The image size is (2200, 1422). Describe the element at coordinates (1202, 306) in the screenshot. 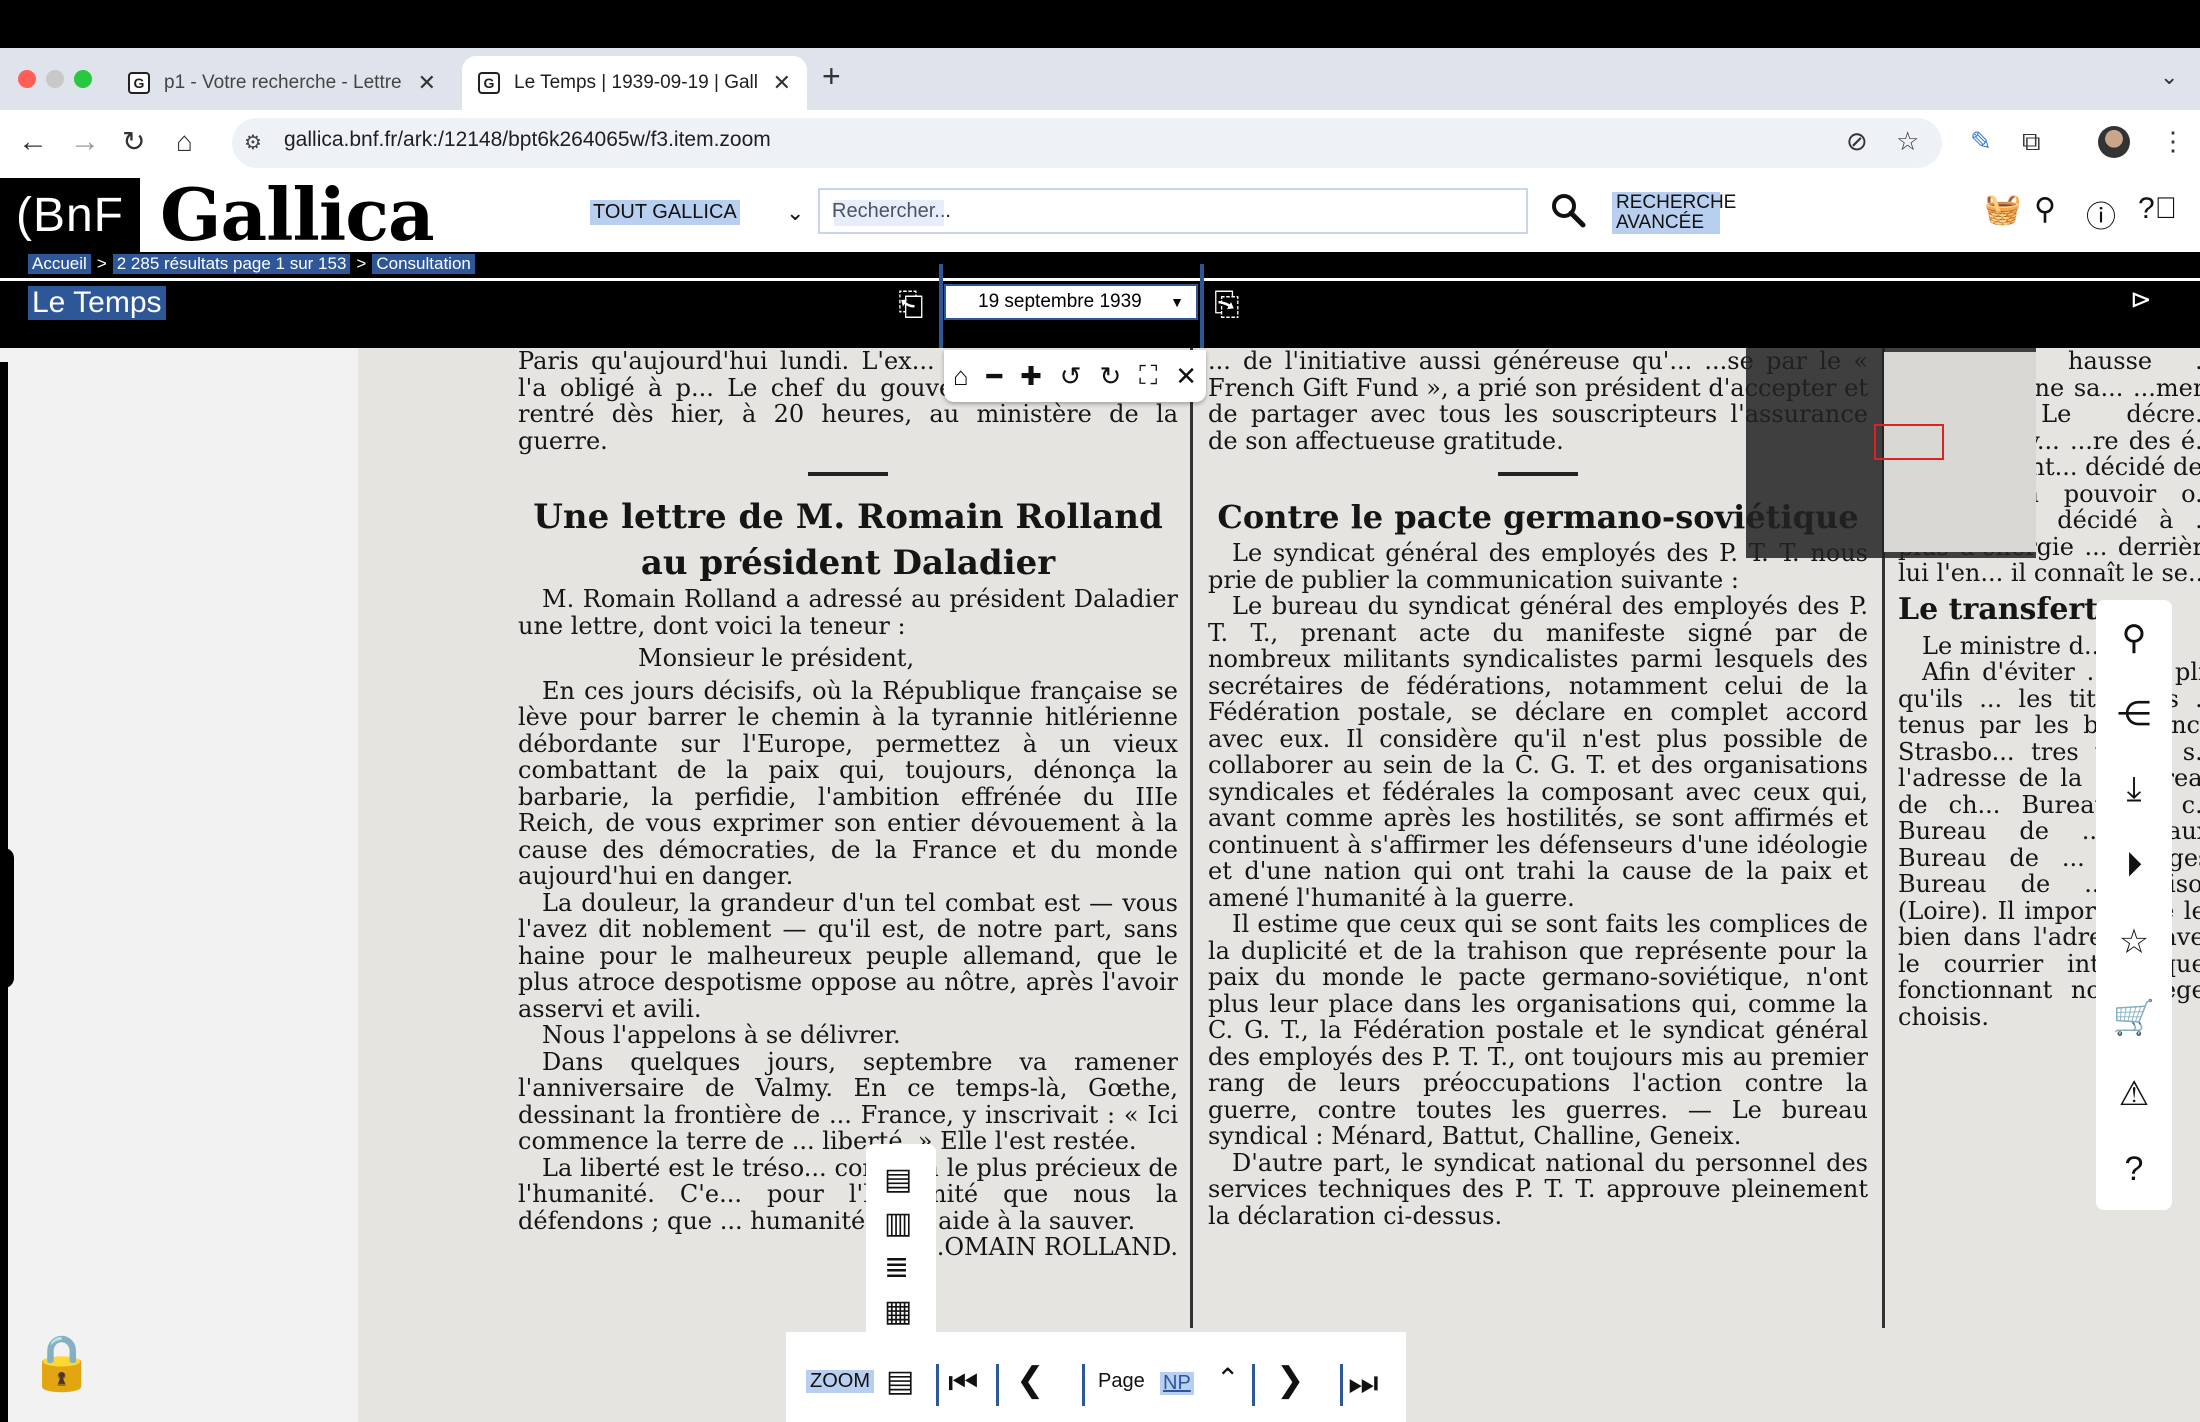

I see `date-frame-right` at that location.